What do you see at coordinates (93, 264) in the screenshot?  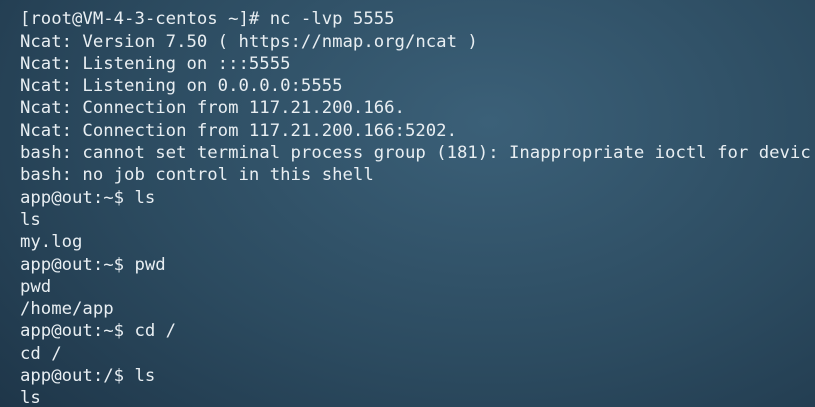 I see `terminal-line-prompt-pwd: app@out:~$ pwd` at bounding box center [93, 264].